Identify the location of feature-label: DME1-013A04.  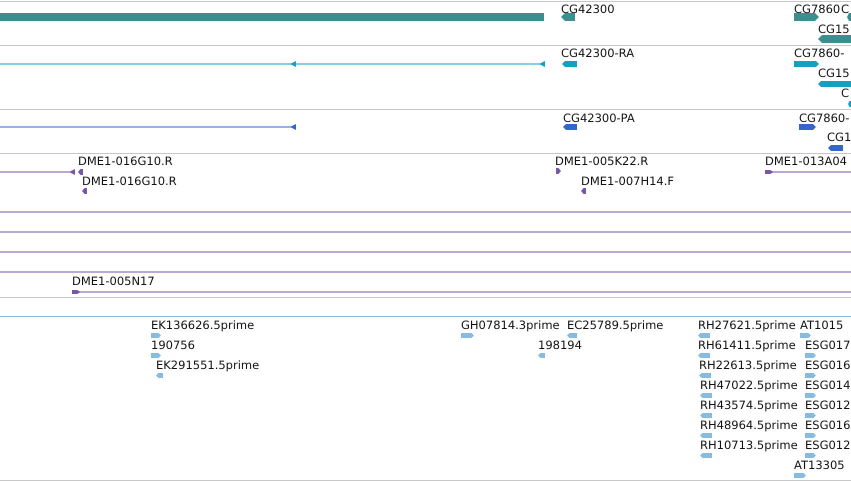
(806, 161).